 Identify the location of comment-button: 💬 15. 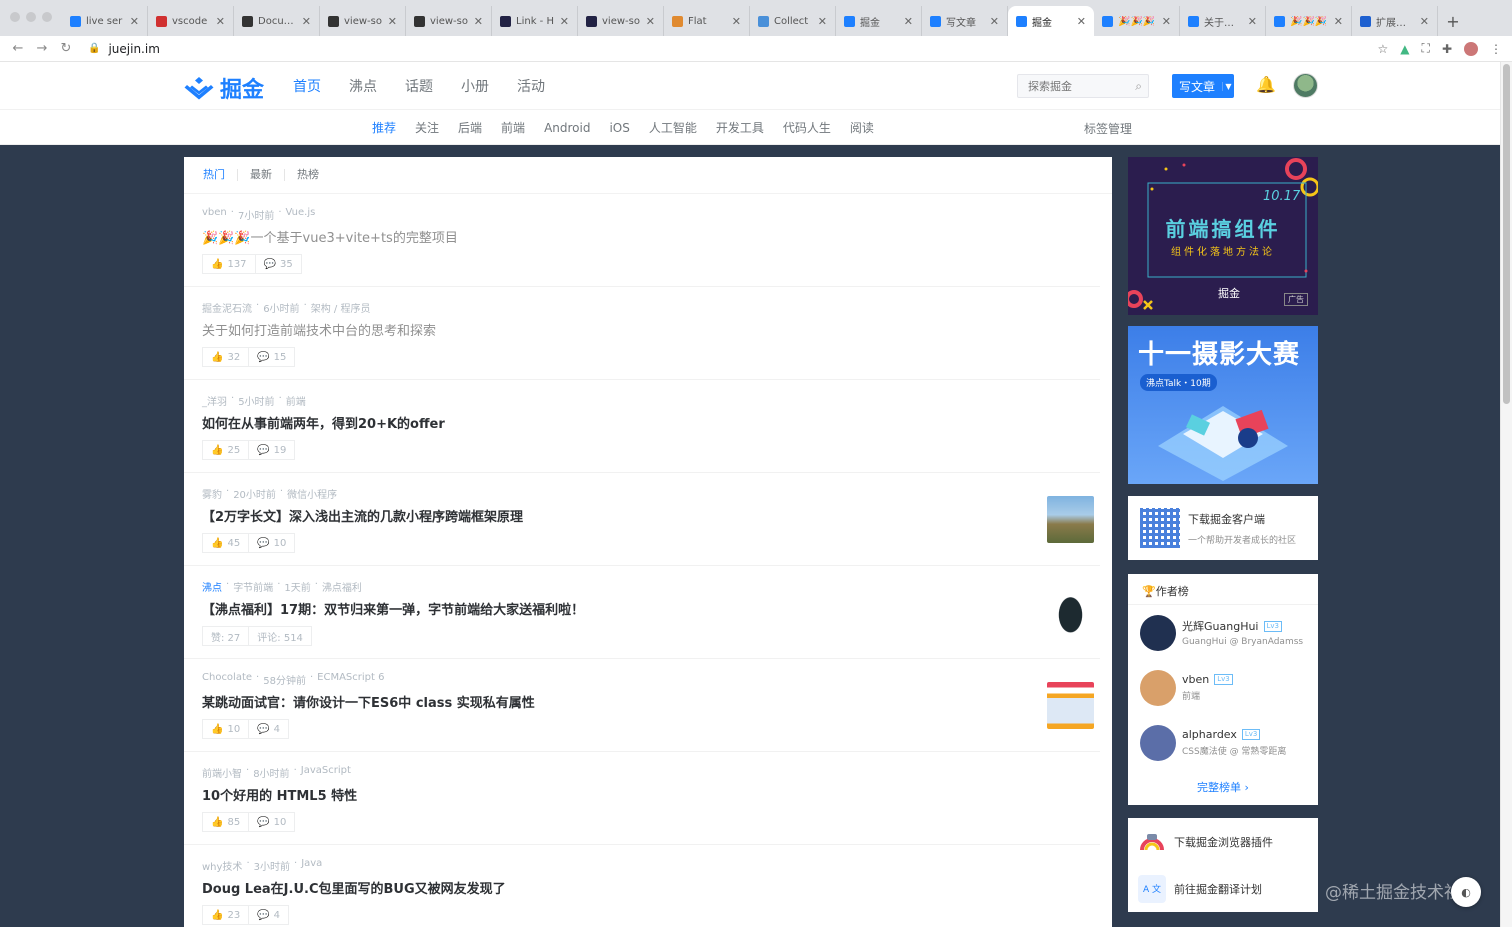
(272, 357).